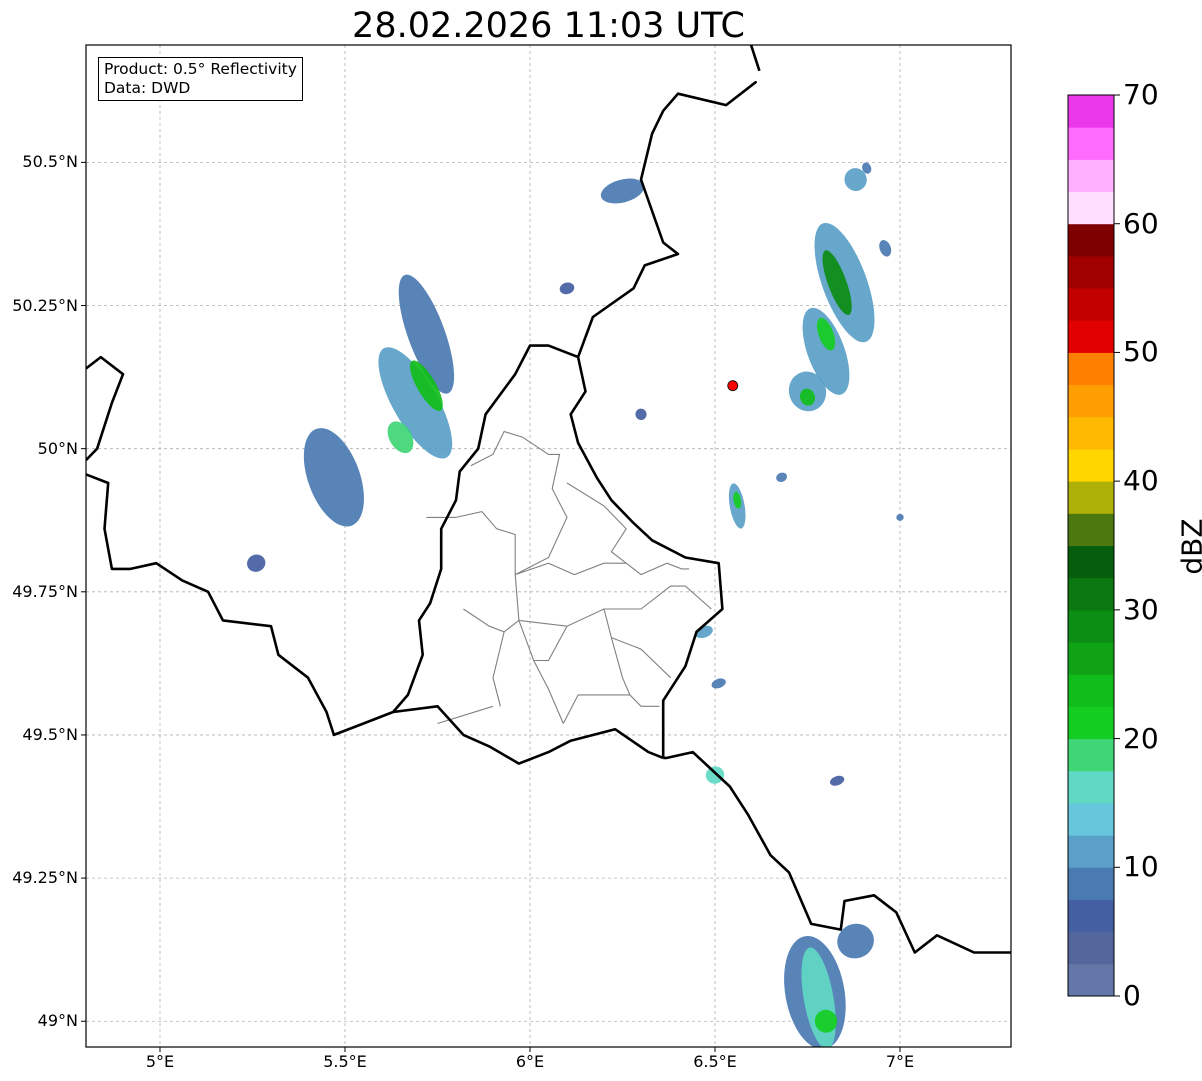 This screenshot has width=1202, height=1081. What do you see at coordinates (1188, 546) in the screenshot?
I see `colorbar-unit-label: dBZ` at bounding box center [1188, 546].